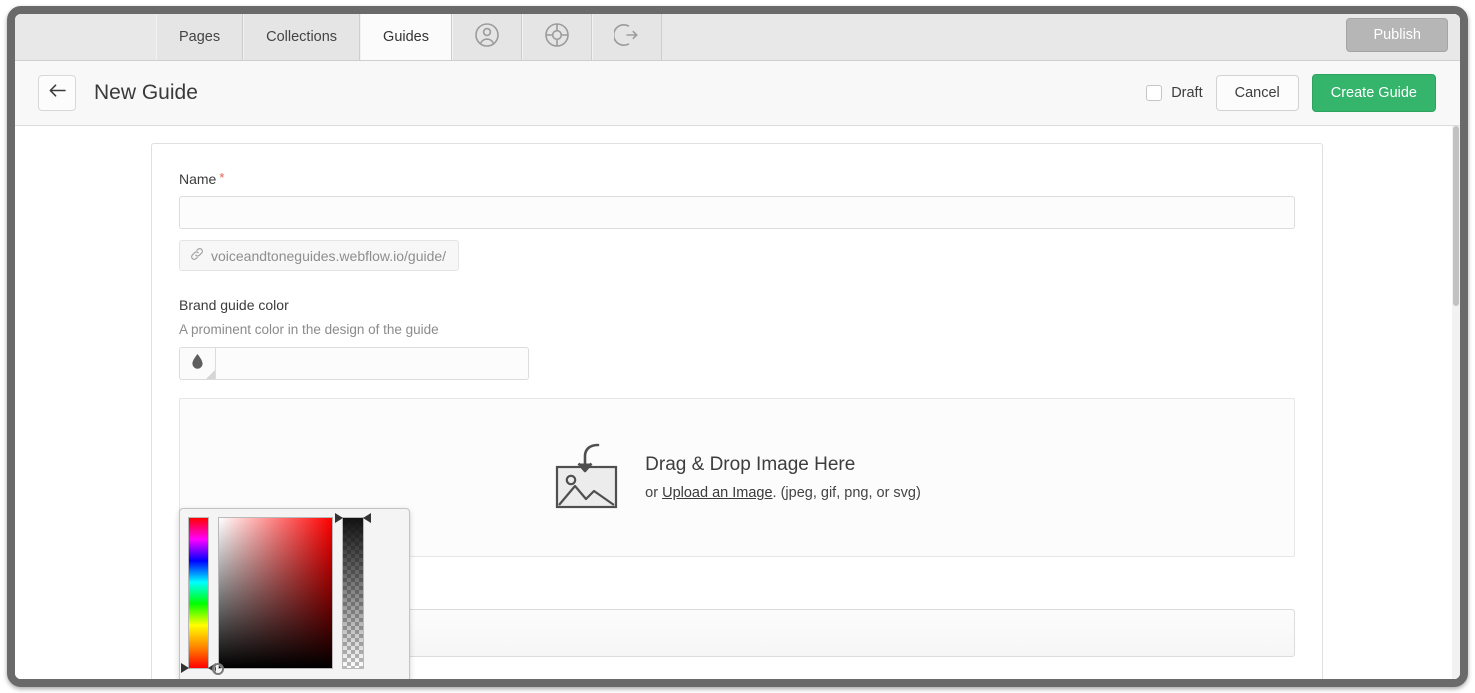  I want to click on dropzone-or: or, so click(654, 493).